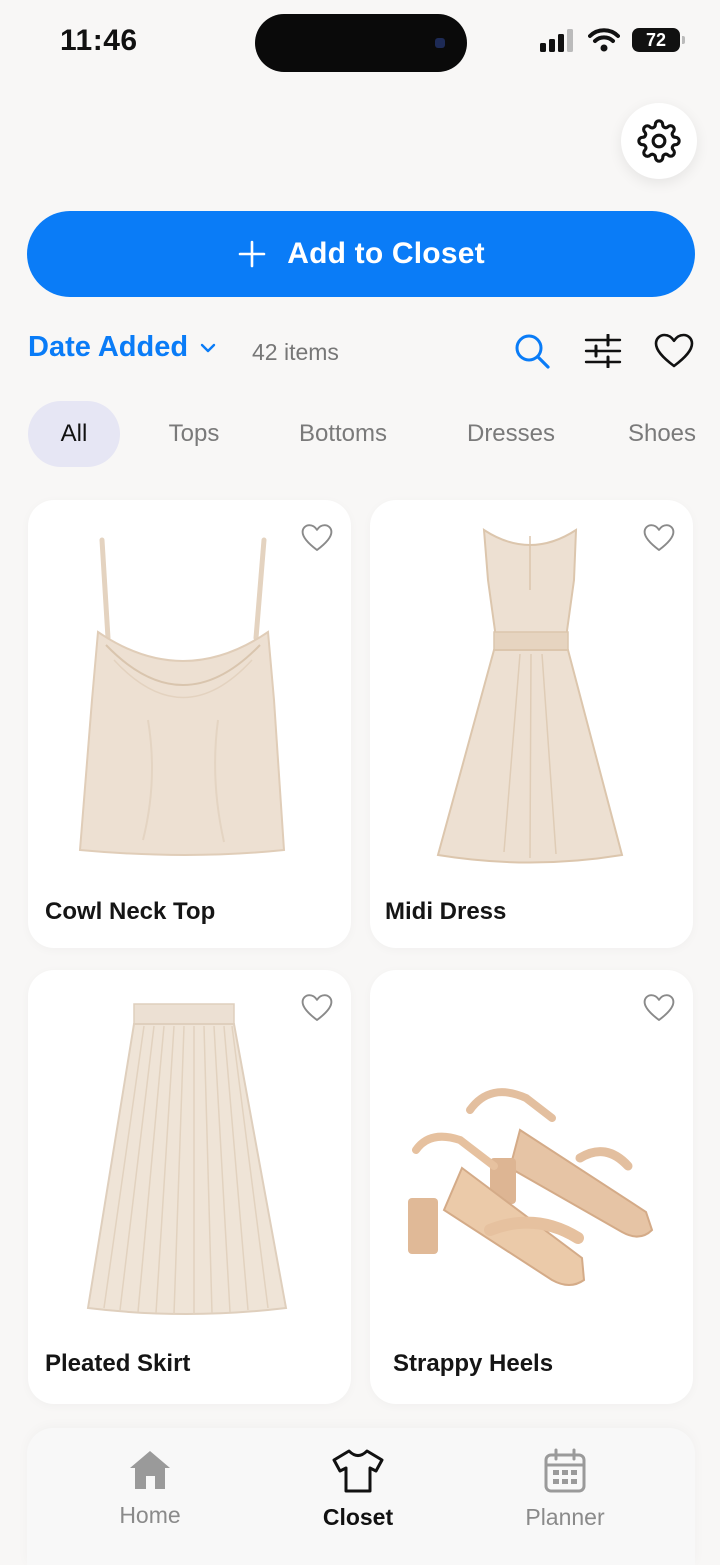 Image resolution: width=720 pixels, height=1565 pixels. Describe the element at coordinates (208, 347) in the screenshot. I see `chevron-down-icon` at that location.